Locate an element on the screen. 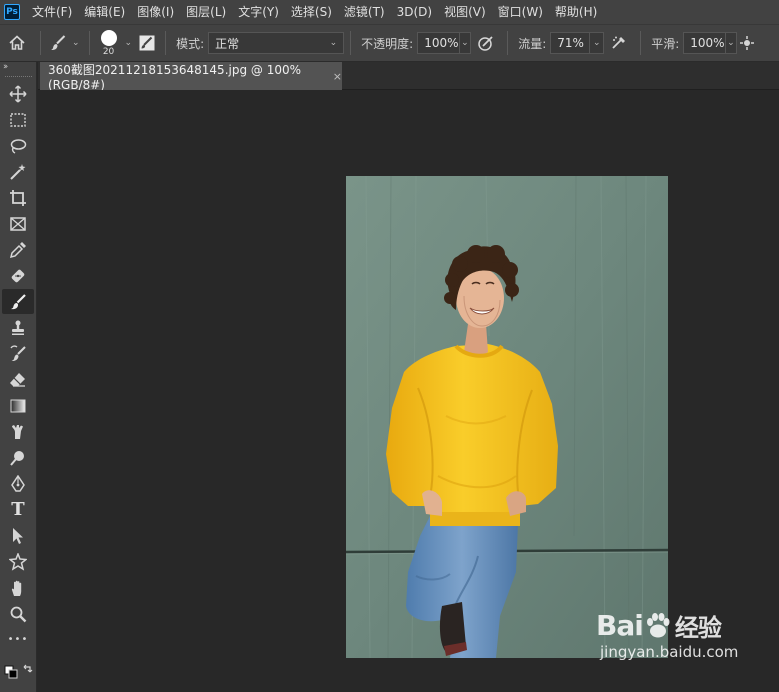  menu-view: 视图(V) is located at coordinates (465, 12).